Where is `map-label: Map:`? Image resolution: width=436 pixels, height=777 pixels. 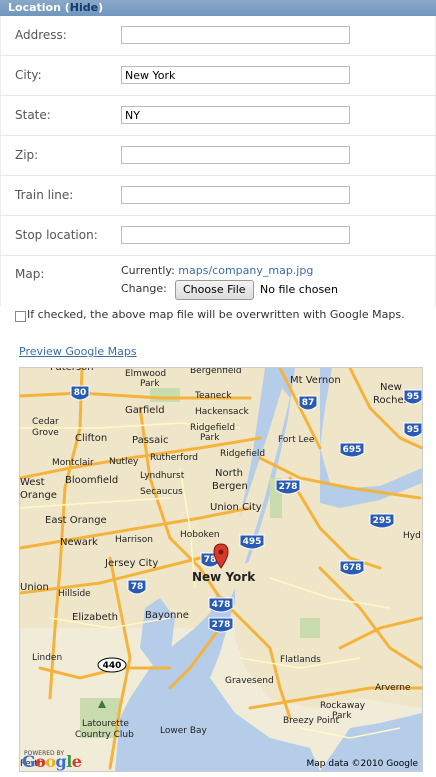
map-label: Map: is located at coordinates (30, 274).